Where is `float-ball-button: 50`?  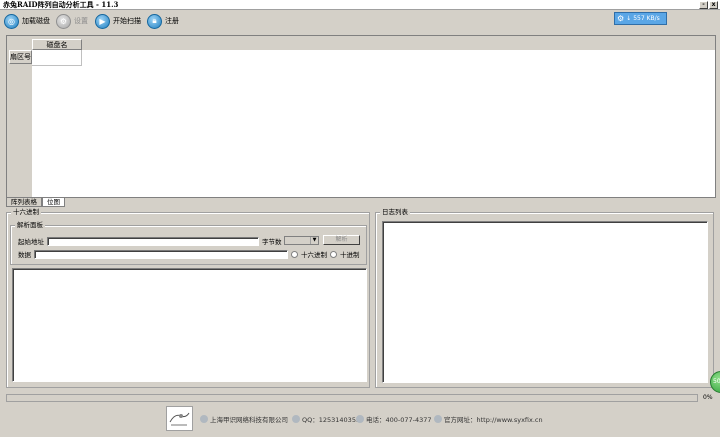 float-ball-button: 50 is located at coordinates (715, 382).